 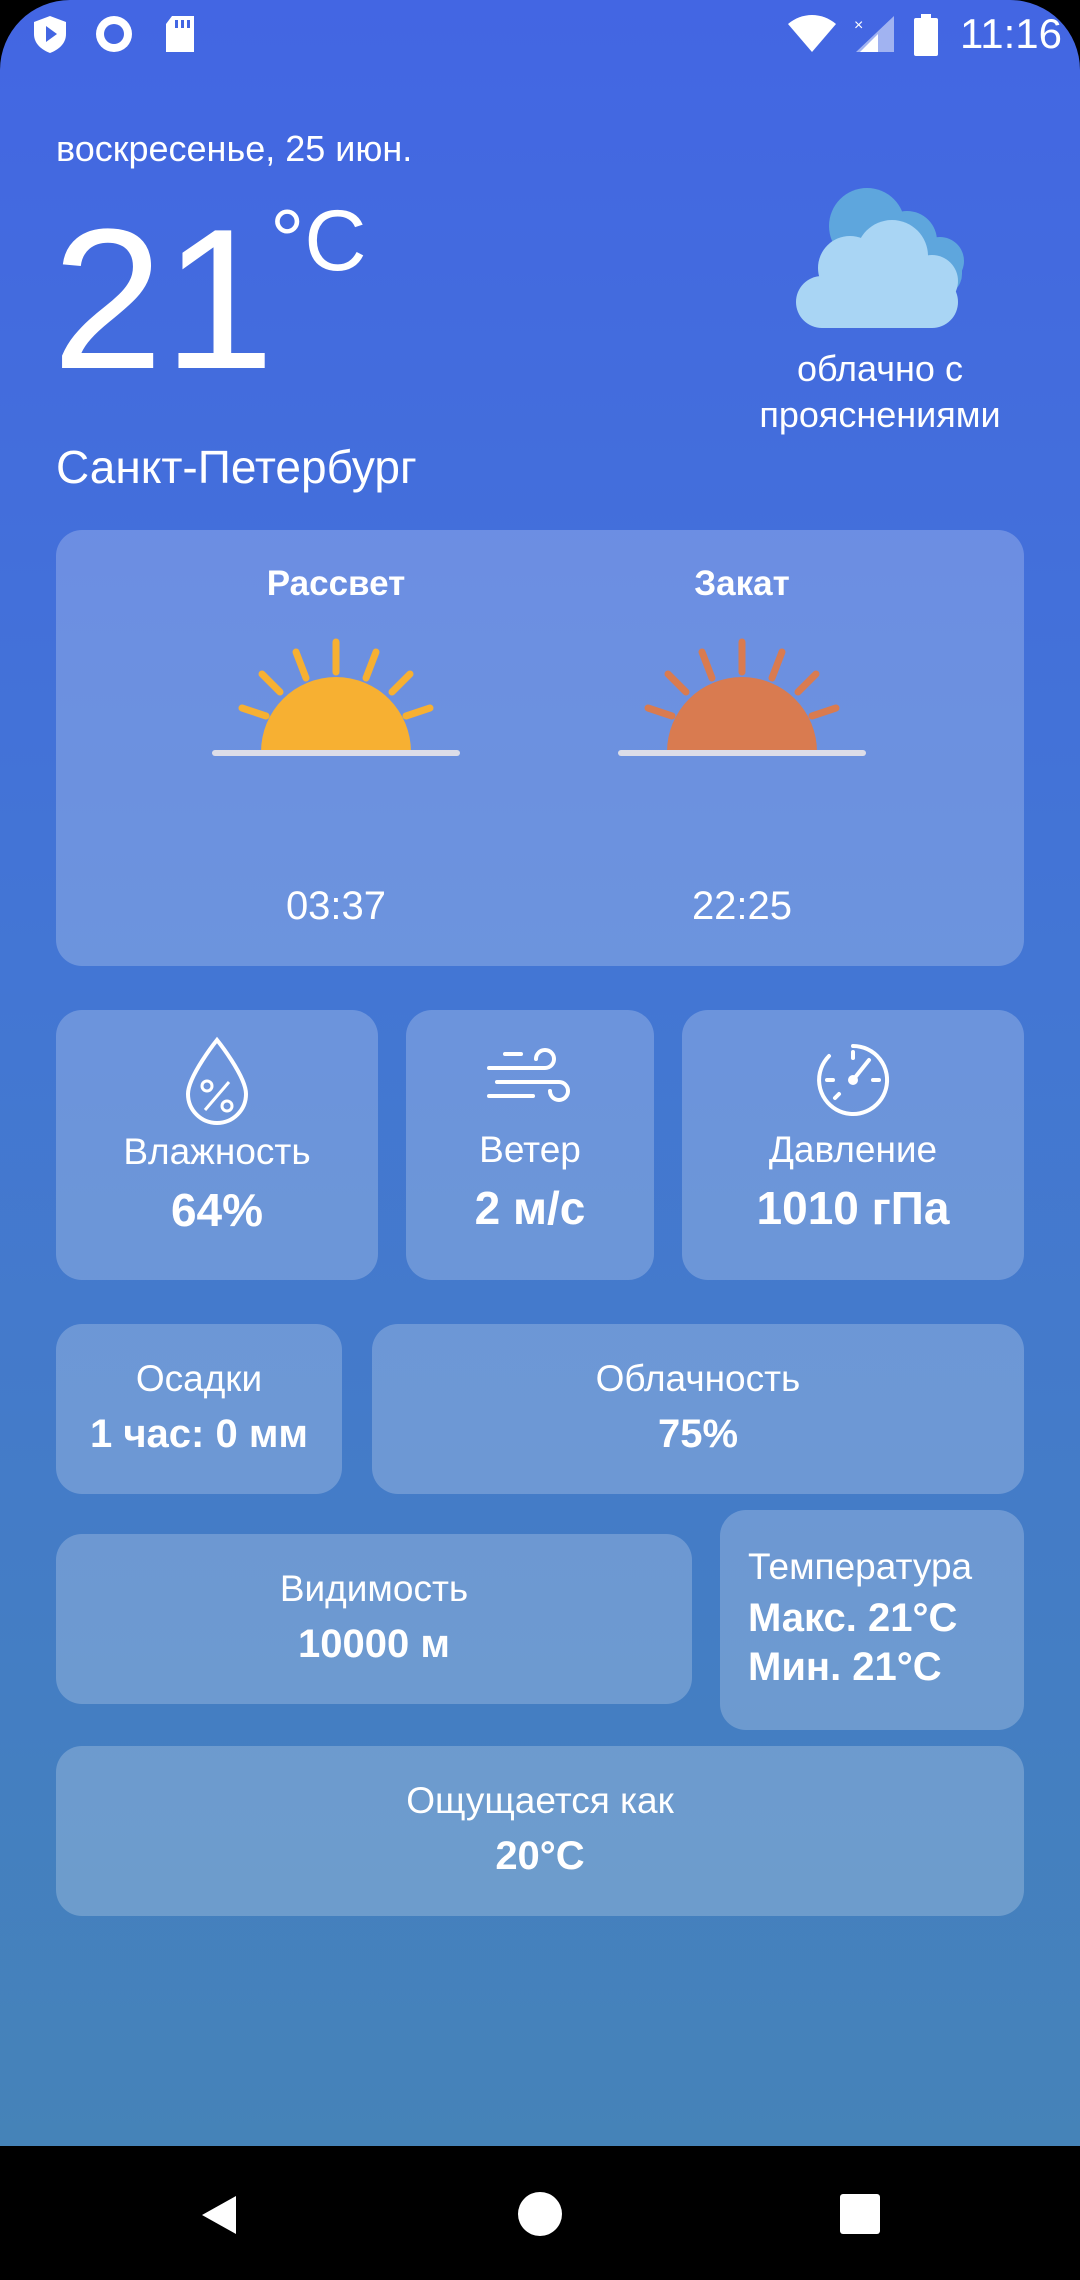 I want to click on feels-like-card: Ощущается как 20°C, so click(x=540, y=1831).